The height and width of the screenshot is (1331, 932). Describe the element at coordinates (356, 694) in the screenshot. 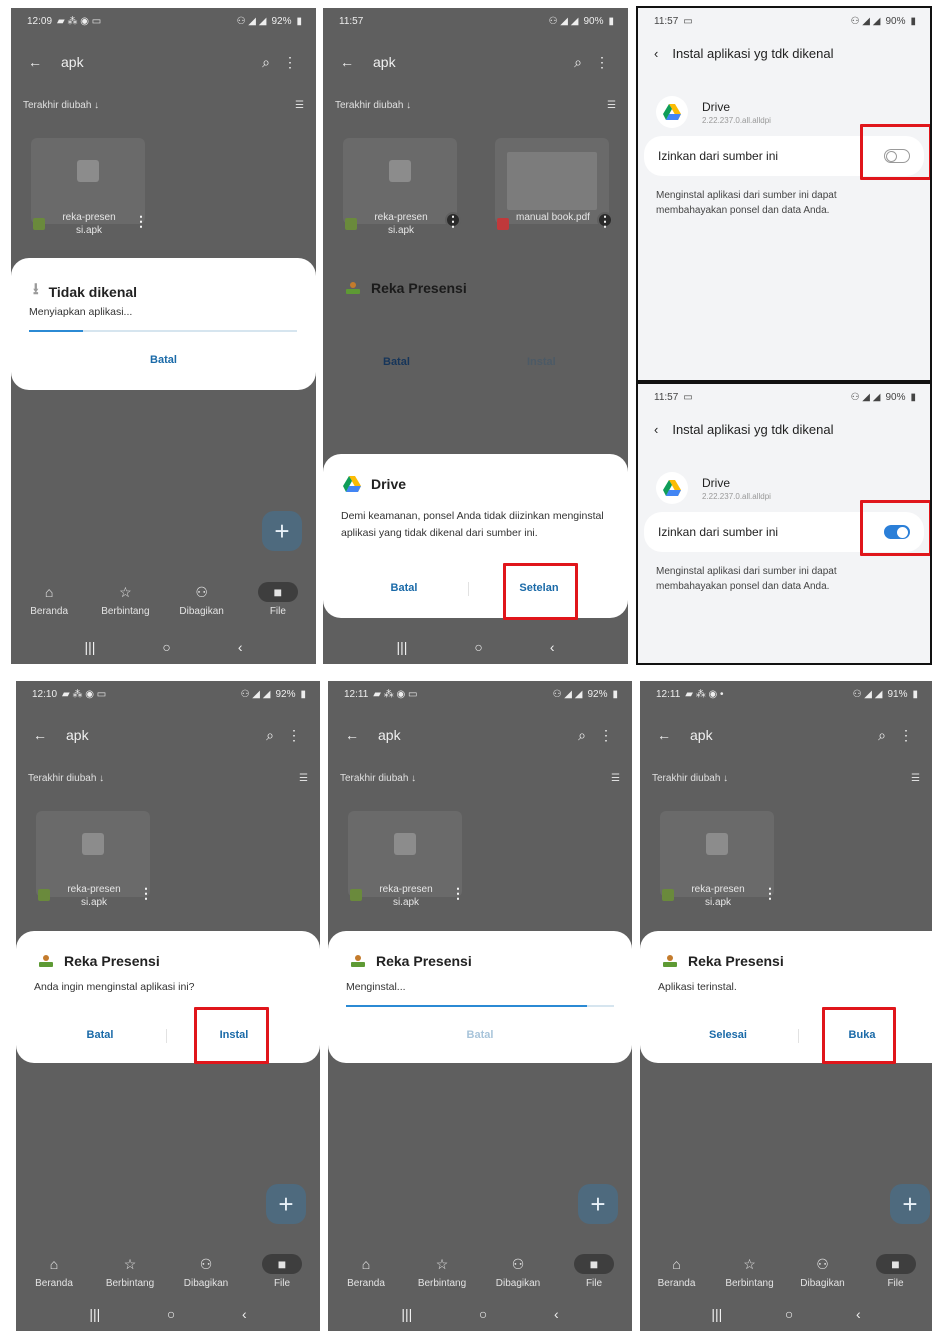

I see `clock: 12:11` at that location.